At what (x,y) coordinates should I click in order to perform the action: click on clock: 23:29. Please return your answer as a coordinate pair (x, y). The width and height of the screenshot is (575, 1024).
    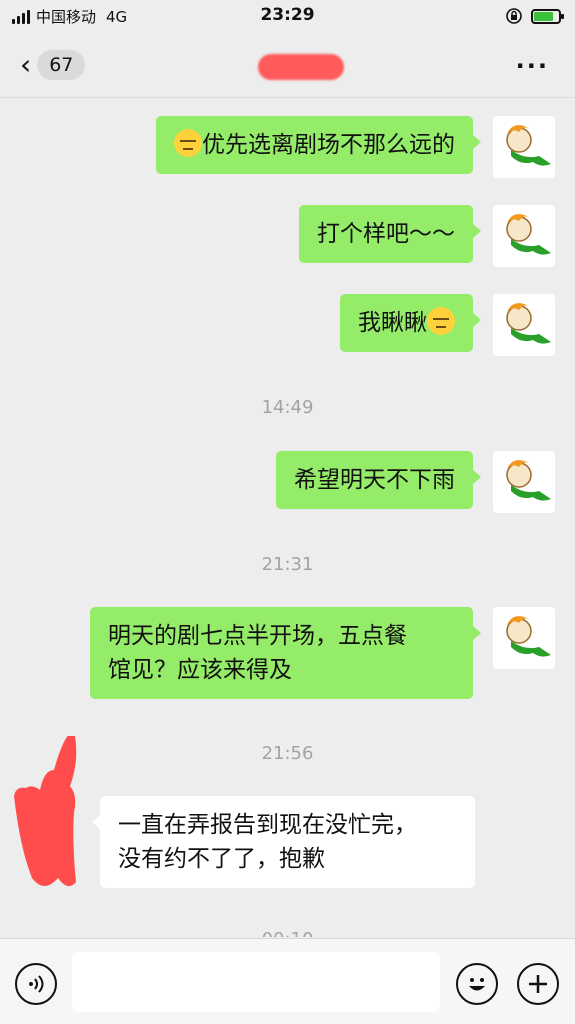
    Looking at the image, I should click on (287, 15).